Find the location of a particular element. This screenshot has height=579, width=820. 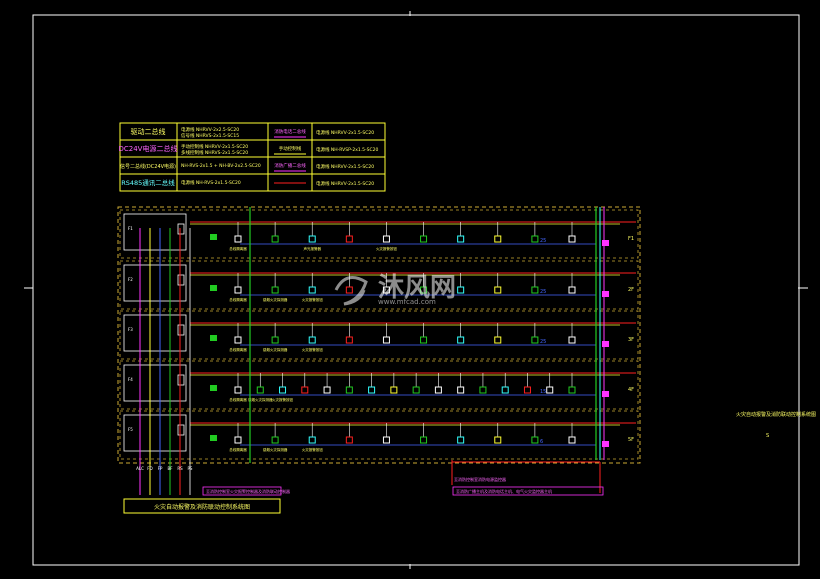

floor-right-label: 3F is located at coordinates (631, 340).